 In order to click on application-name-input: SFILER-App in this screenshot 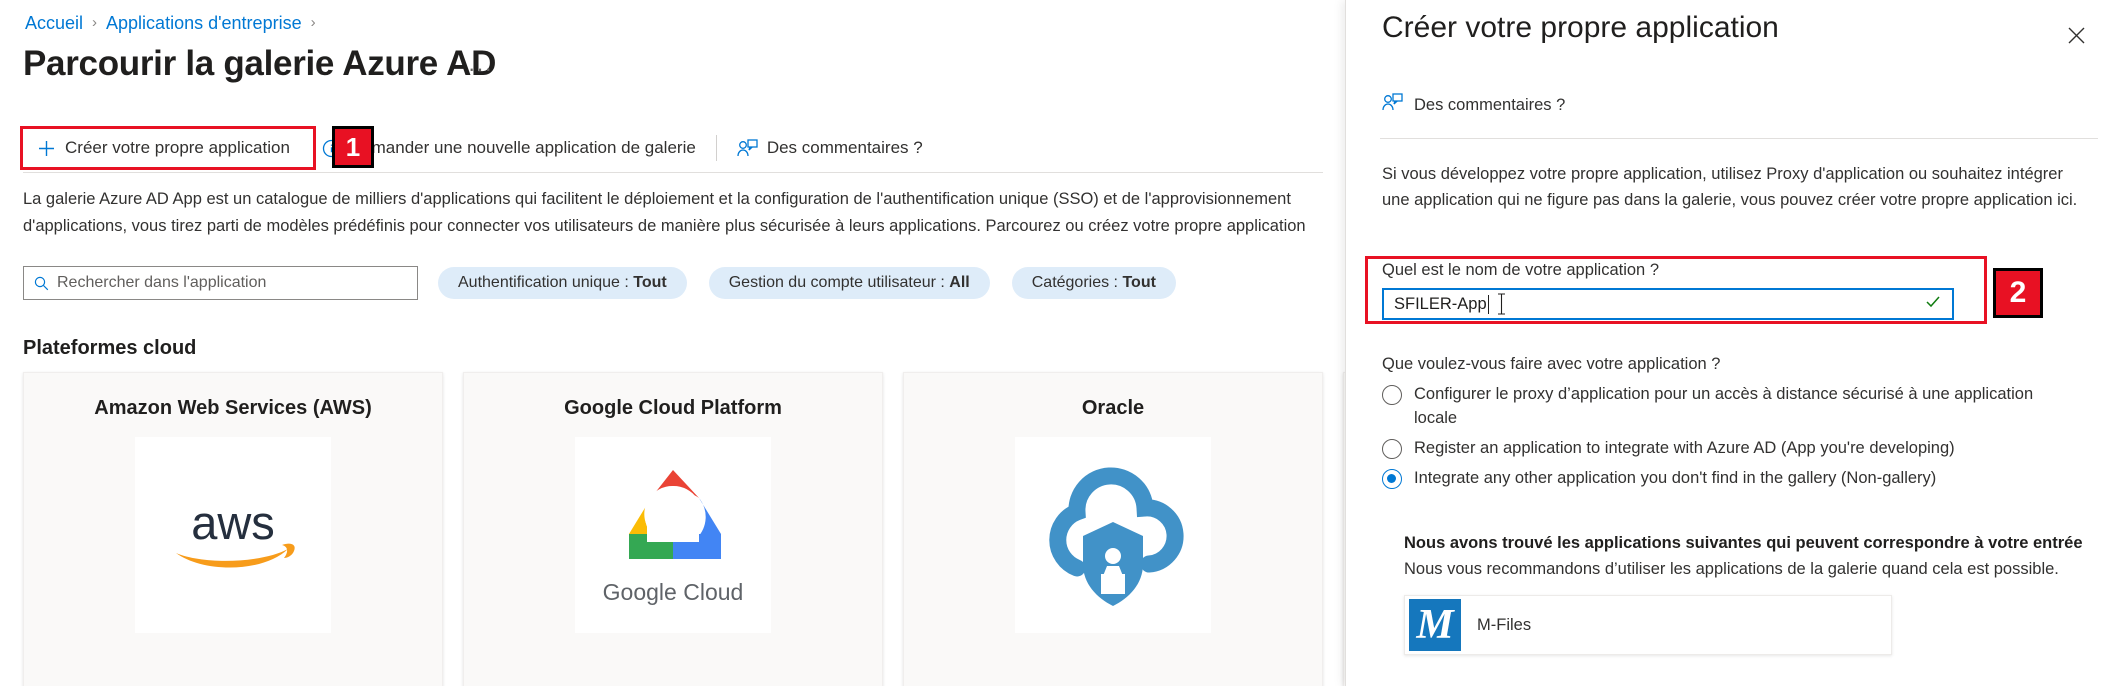, I will do `click(1668, 304)`.